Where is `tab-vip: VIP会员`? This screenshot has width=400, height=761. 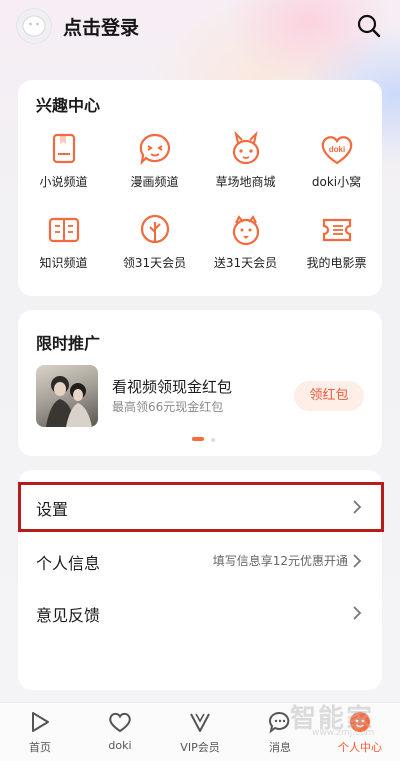
tab-vip: VIP会员 is located at coordinates (200, 732).